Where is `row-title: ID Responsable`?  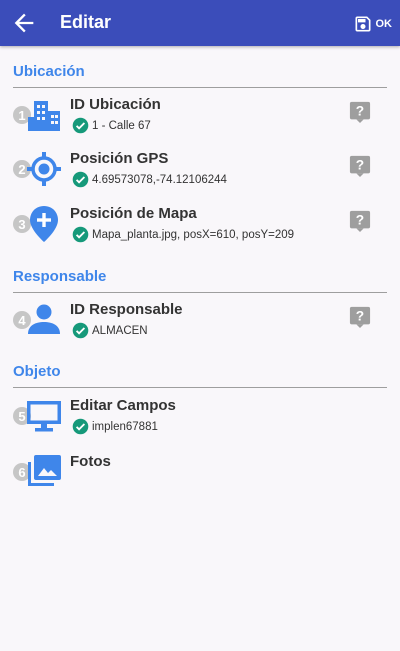 row-title: ID Responsable is located at coordinates (126, 309).